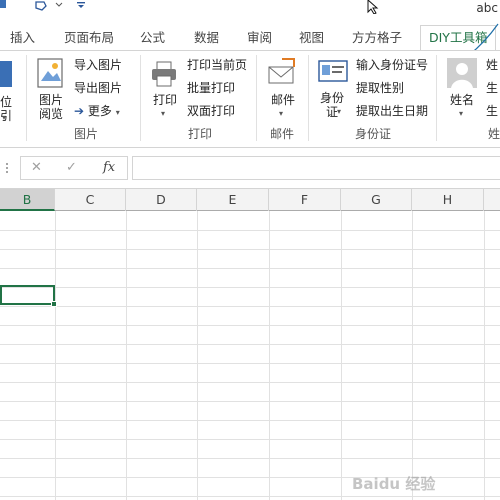 This screenshot has height=500, width=500. Describe the element at coordinates (380, 88) in the screenshot. I see `extract-gender-button: 提取性别` at that location.